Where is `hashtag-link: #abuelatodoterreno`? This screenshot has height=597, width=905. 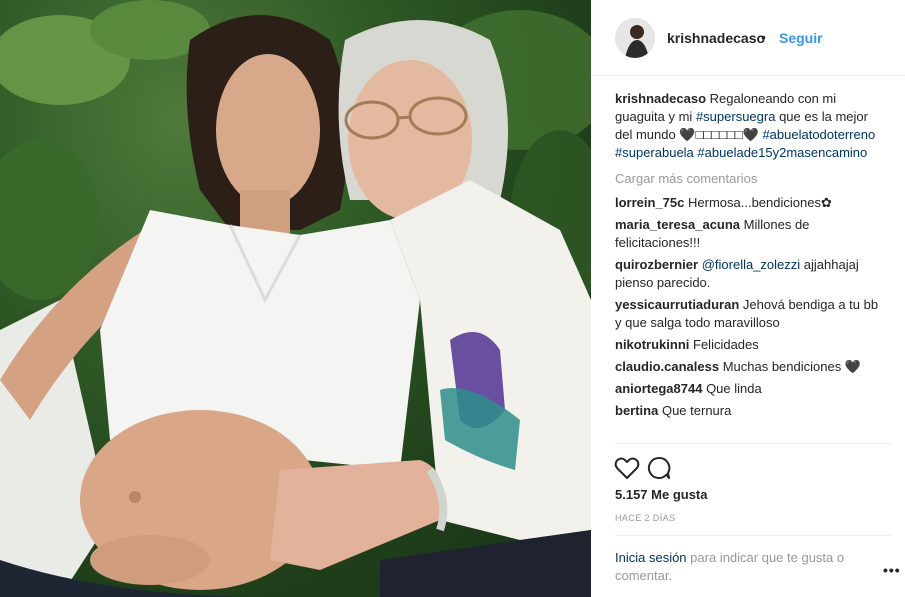 hashtag-link: #abuelatodoterreno is located at coordinates (818, 134).